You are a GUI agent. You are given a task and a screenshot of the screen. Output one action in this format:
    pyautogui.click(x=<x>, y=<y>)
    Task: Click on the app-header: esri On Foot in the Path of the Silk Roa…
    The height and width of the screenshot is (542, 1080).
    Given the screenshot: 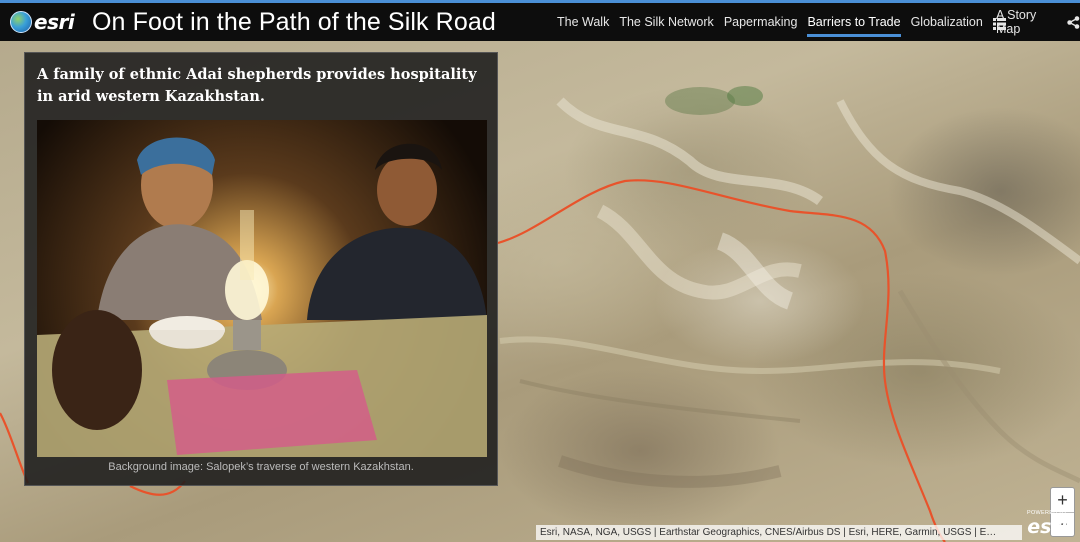 What is the action you would take?
    pyautogui.click(x=540, y=20)
    